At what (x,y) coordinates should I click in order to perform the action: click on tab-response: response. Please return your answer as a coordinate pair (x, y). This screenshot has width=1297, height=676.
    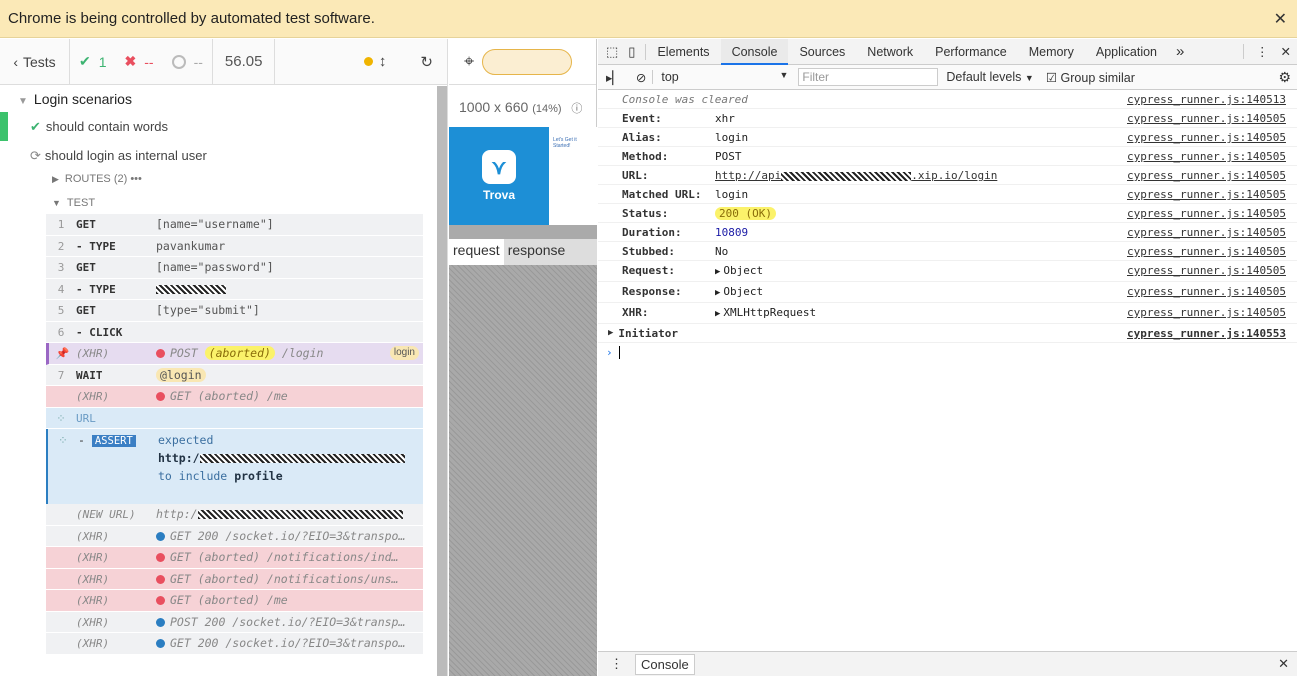
    Looking at the image, I should click on (537, 252).